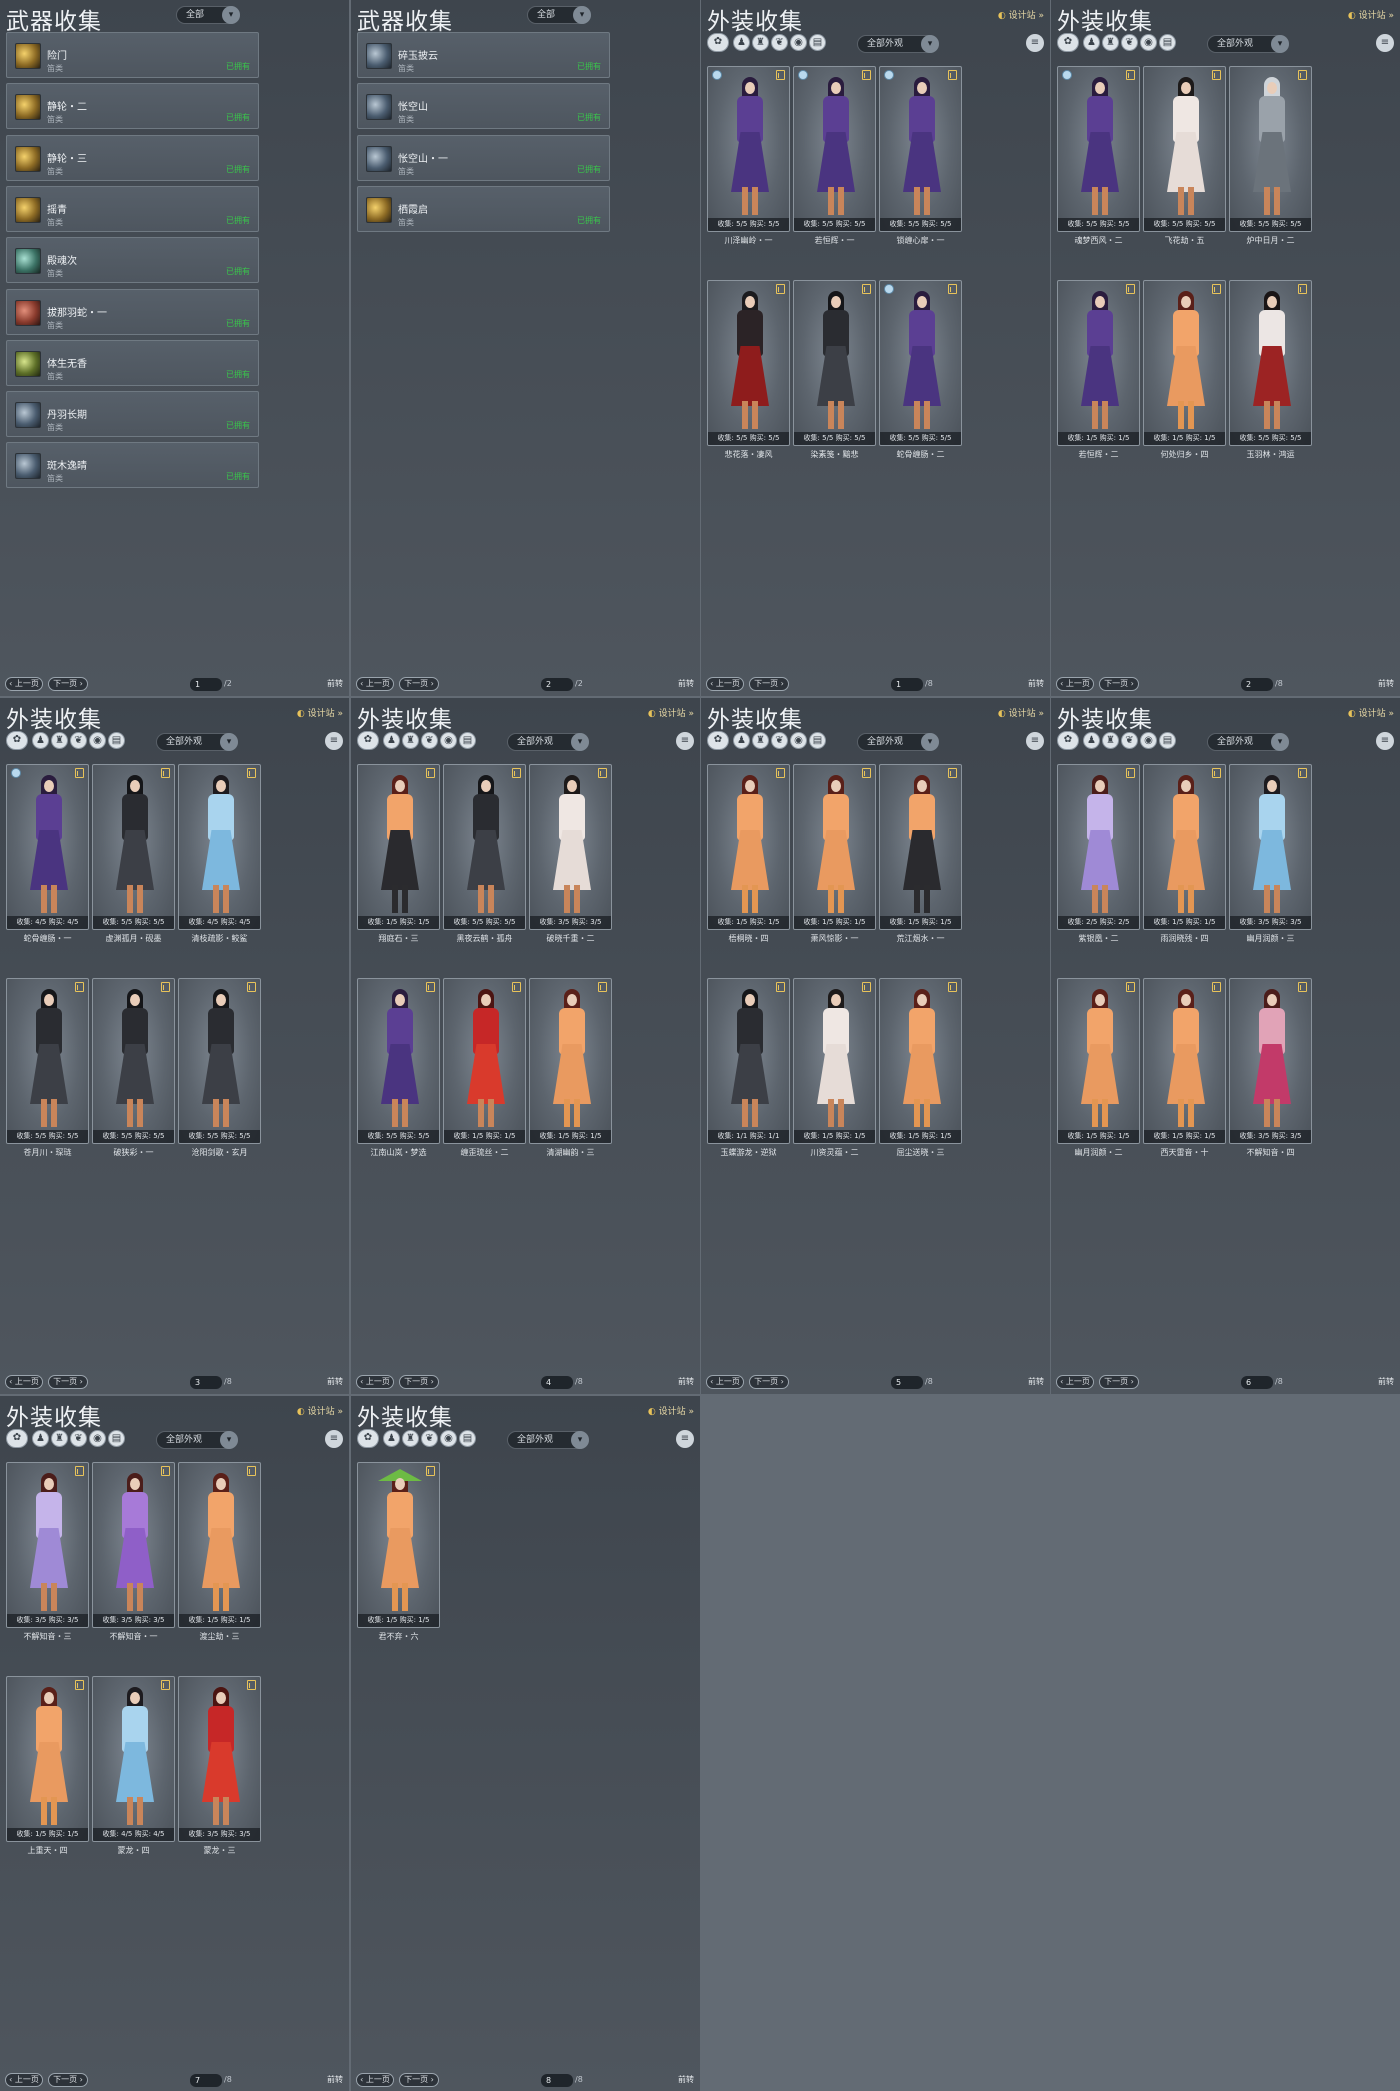 The image size is (1400, 2091). What do you see at coordinates (132, 208) in the screenshot?
I see `weapon-row: 摇青 笛类 已拥有` at bounding box center [132, 208].